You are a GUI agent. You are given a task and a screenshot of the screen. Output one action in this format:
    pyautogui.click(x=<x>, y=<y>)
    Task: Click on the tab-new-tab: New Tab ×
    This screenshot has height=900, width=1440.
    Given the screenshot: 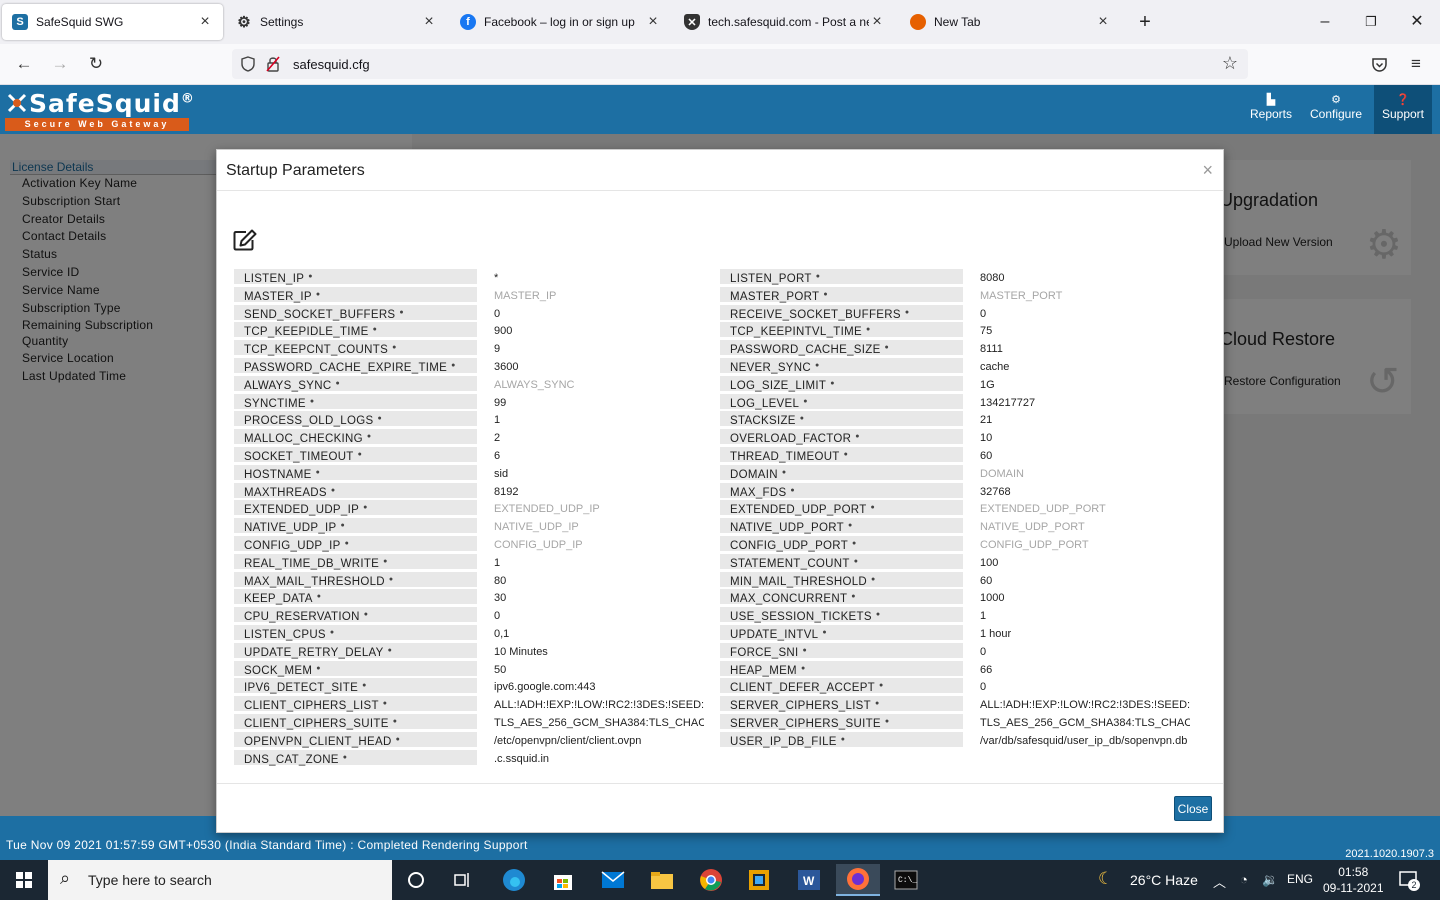 What is the action you would take?
    pyautogui.click(x=1010, y=22)
    